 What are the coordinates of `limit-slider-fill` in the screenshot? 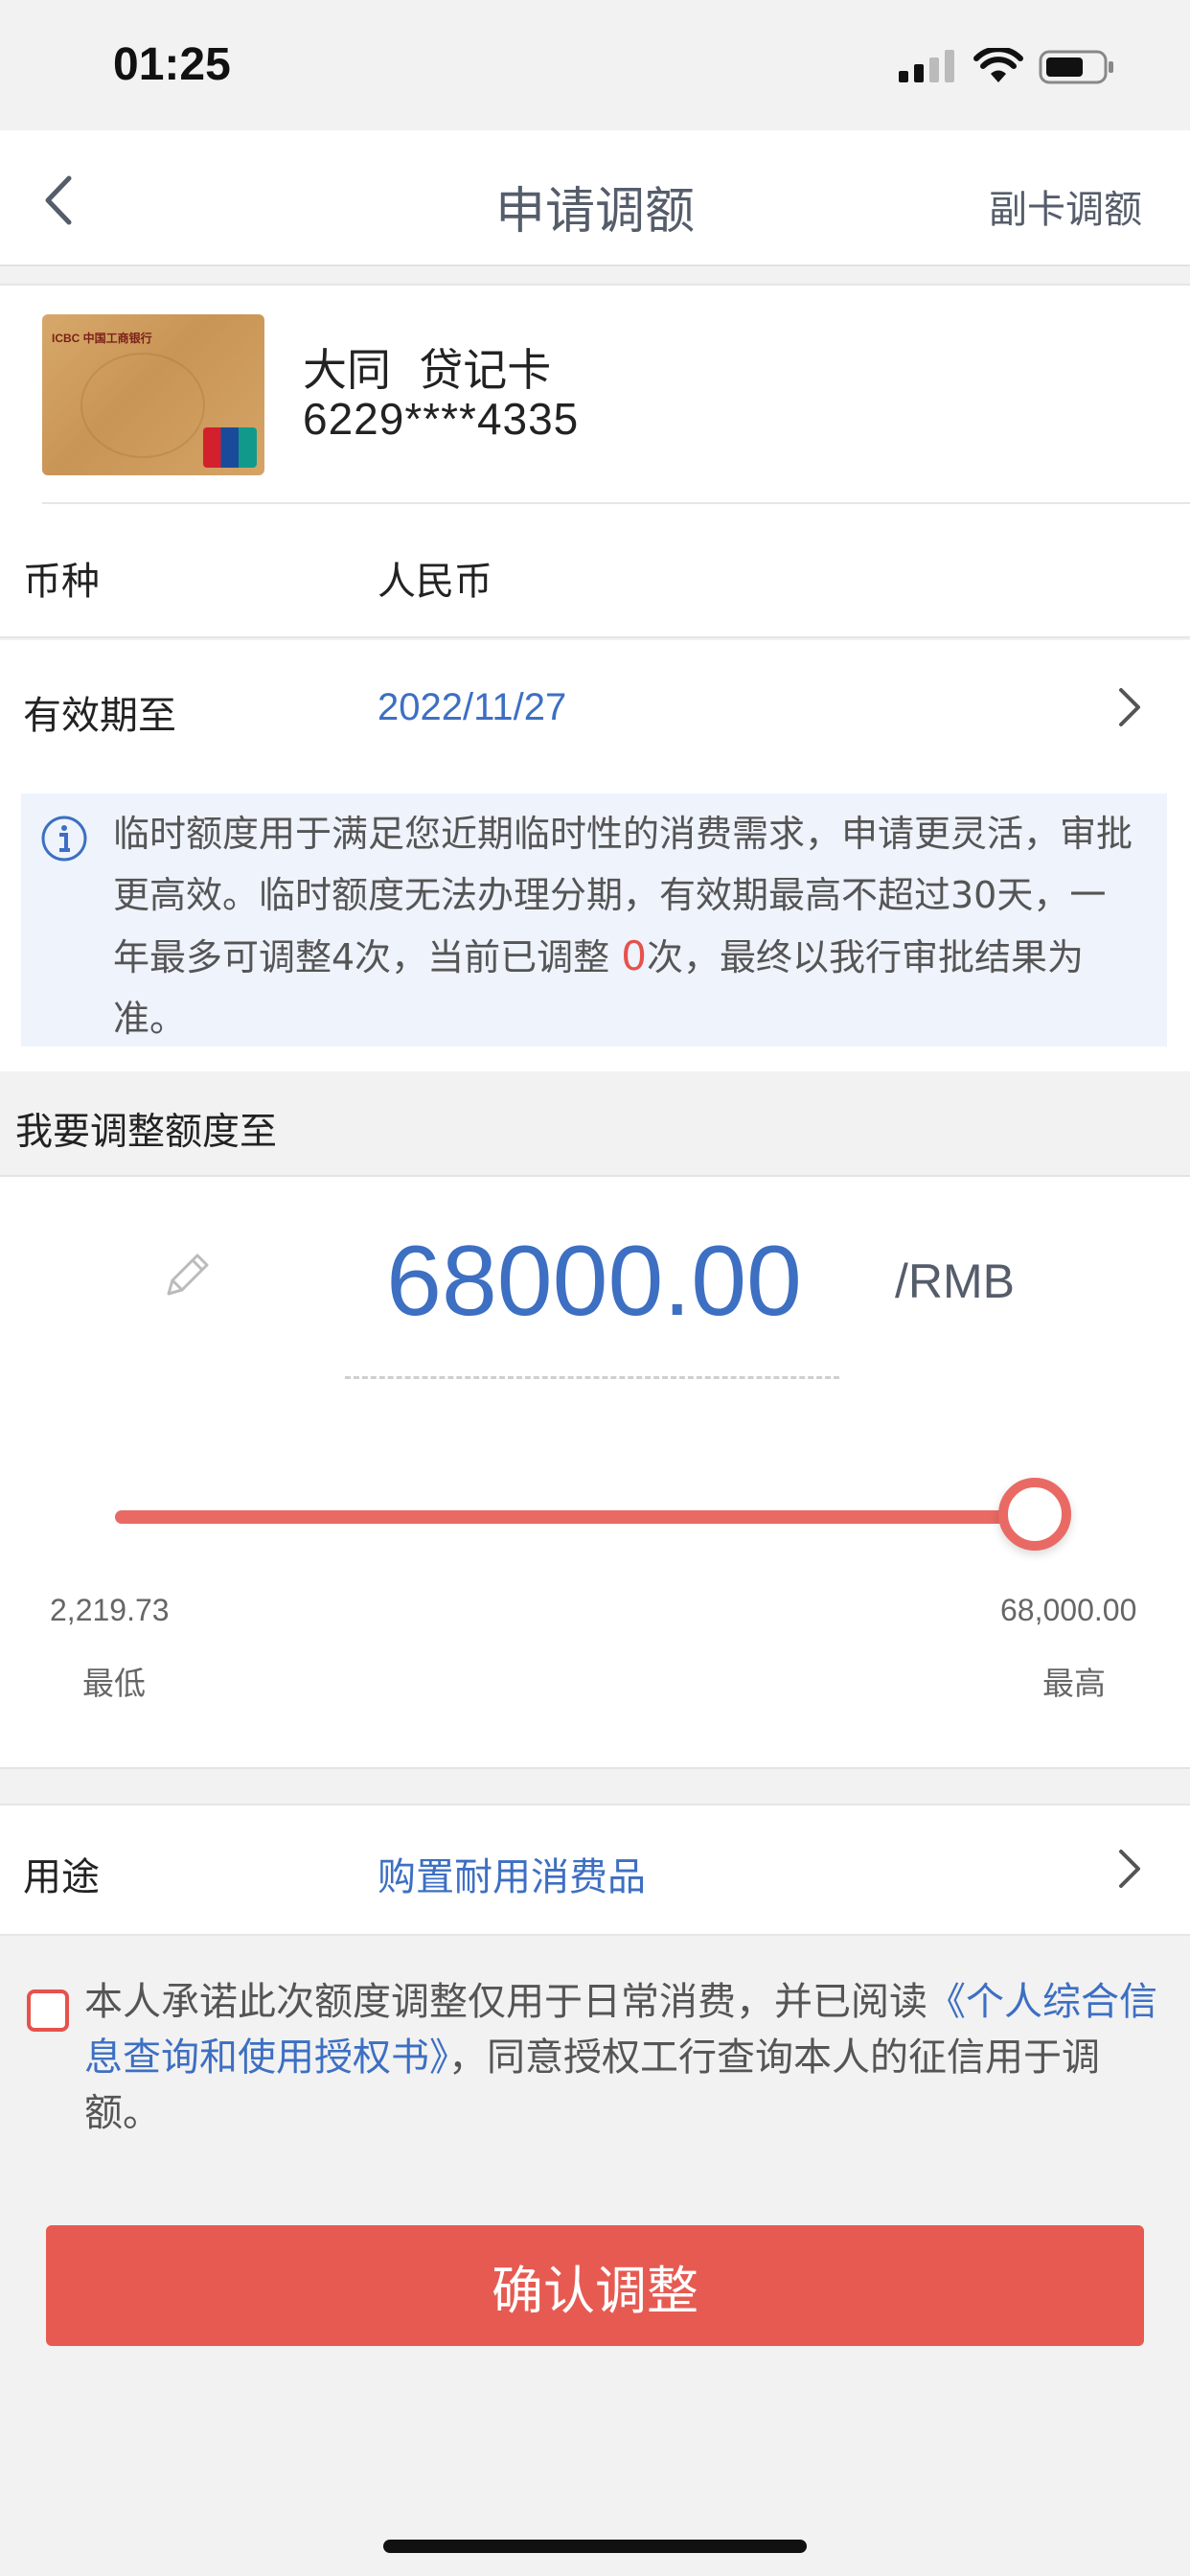 It's located at (575, 1517).